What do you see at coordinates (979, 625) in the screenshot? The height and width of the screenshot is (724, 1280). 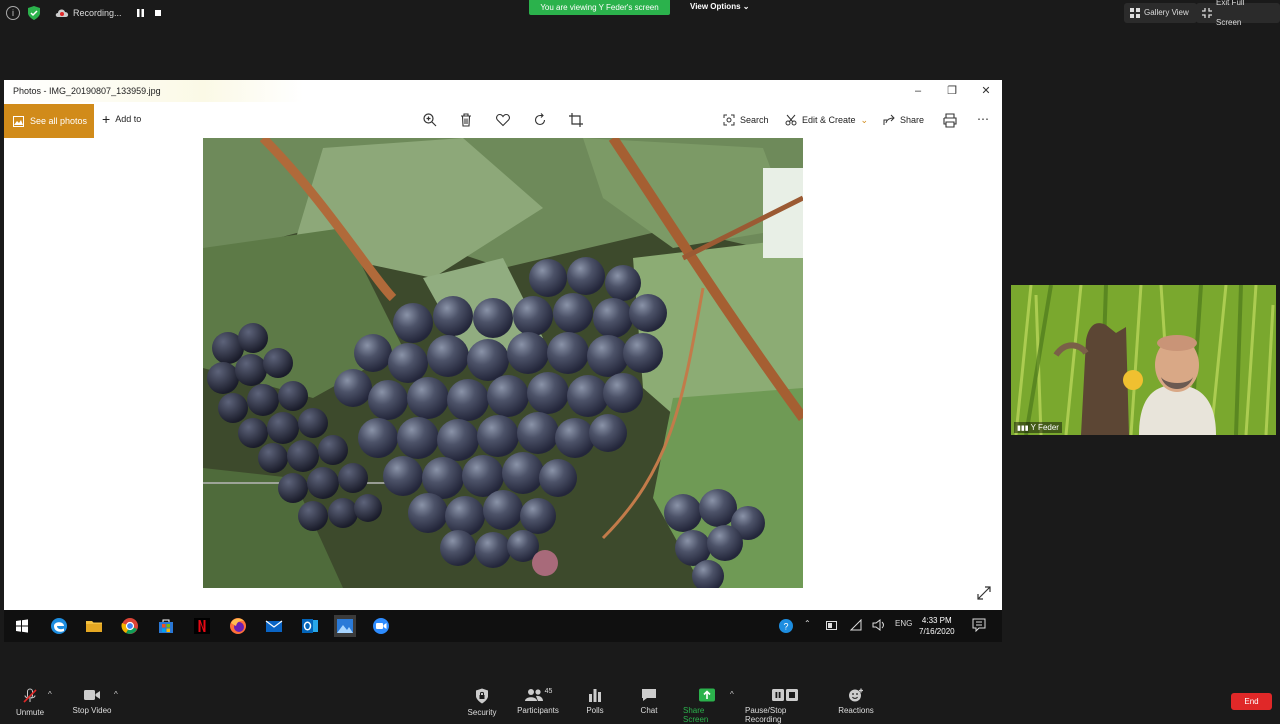 I see `notifications-icon` at bounding box center [979, 625].